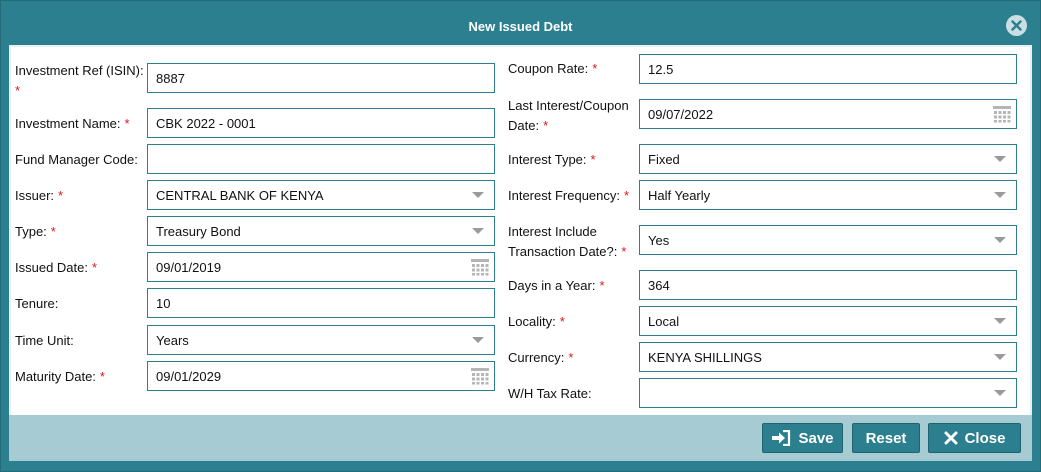 Image resolution: width=1041 pixels, height=472 pixels. Describe the element at coordinates (828, 195) in the screenshot. I see `interest-frequency-select: Half Yearly` at that location.